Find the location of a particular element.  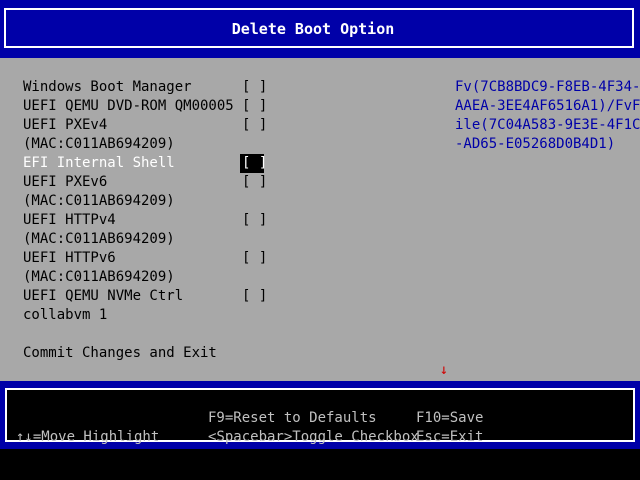

help-text-line: ile(7C04A583-9E3E-4F1C is located at coordinates (547, 125).